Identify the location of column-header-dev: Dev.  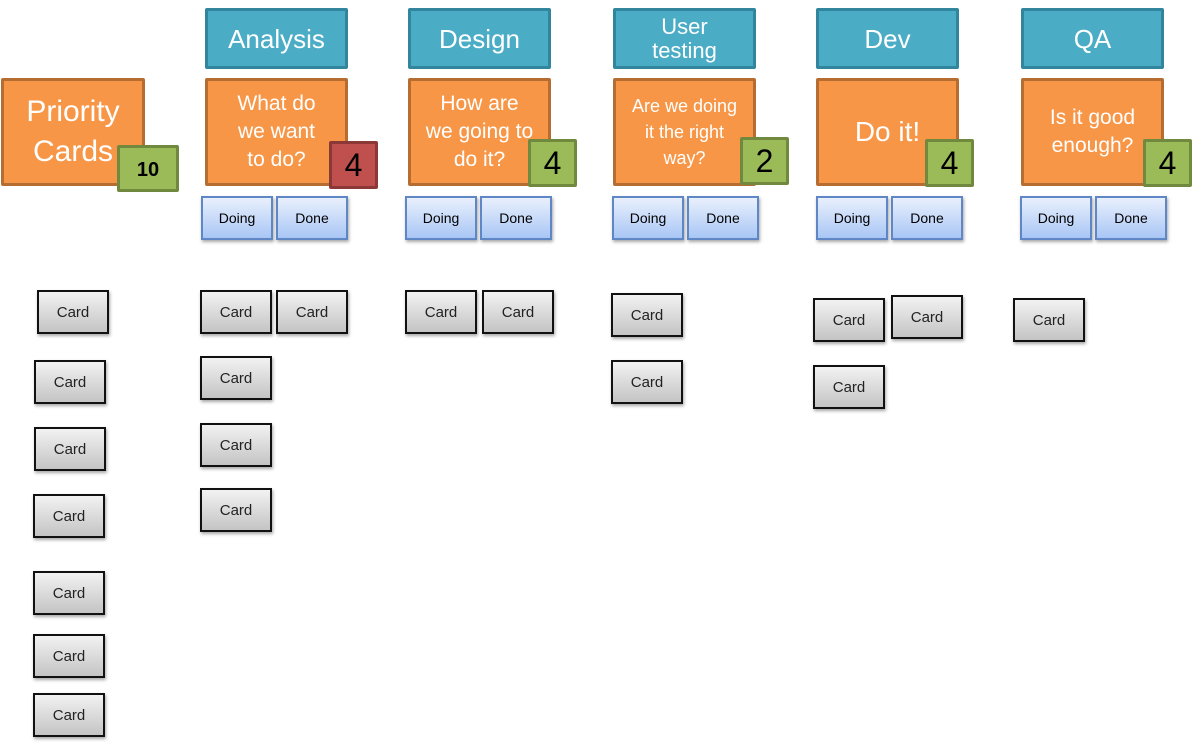
(887, 38).